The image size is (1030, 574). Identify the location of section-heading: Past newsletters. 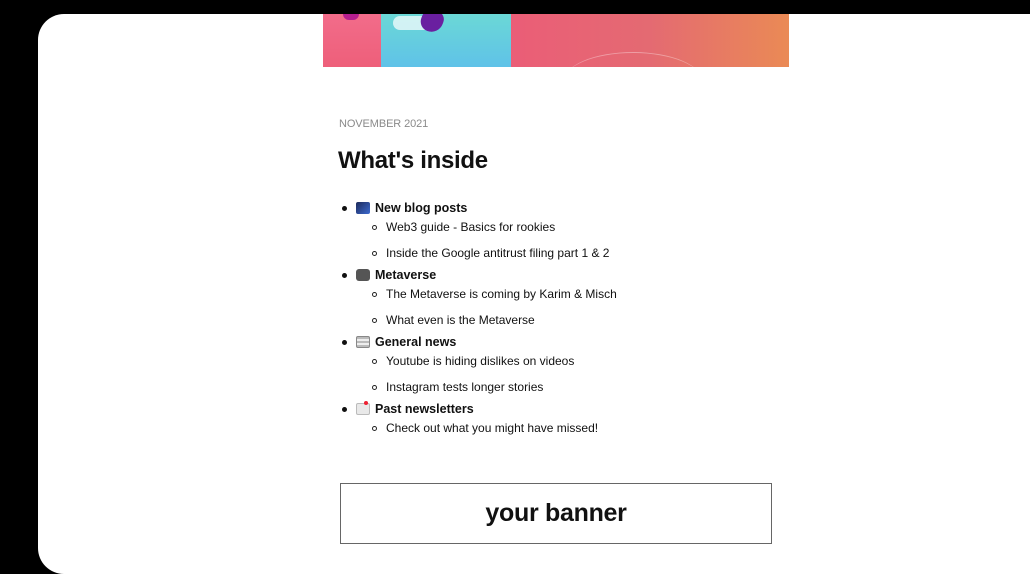
(561, 409).